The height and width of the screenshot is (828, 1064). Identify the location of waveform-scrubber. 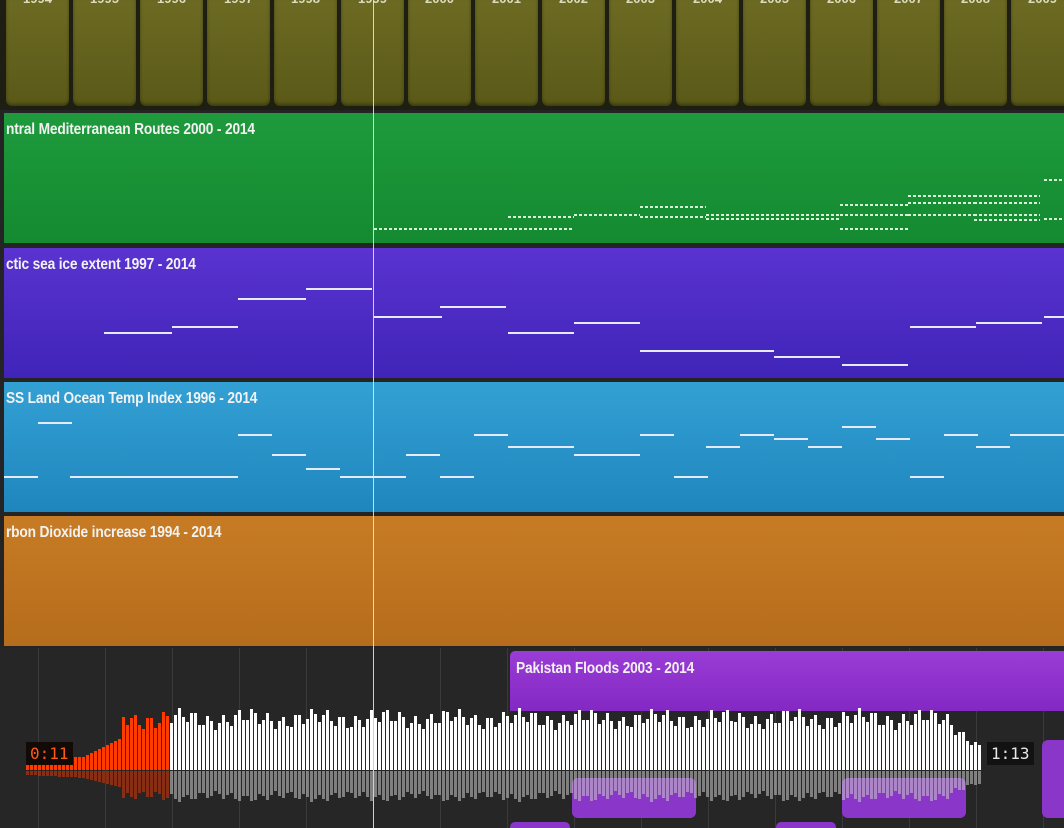
(532, 755).